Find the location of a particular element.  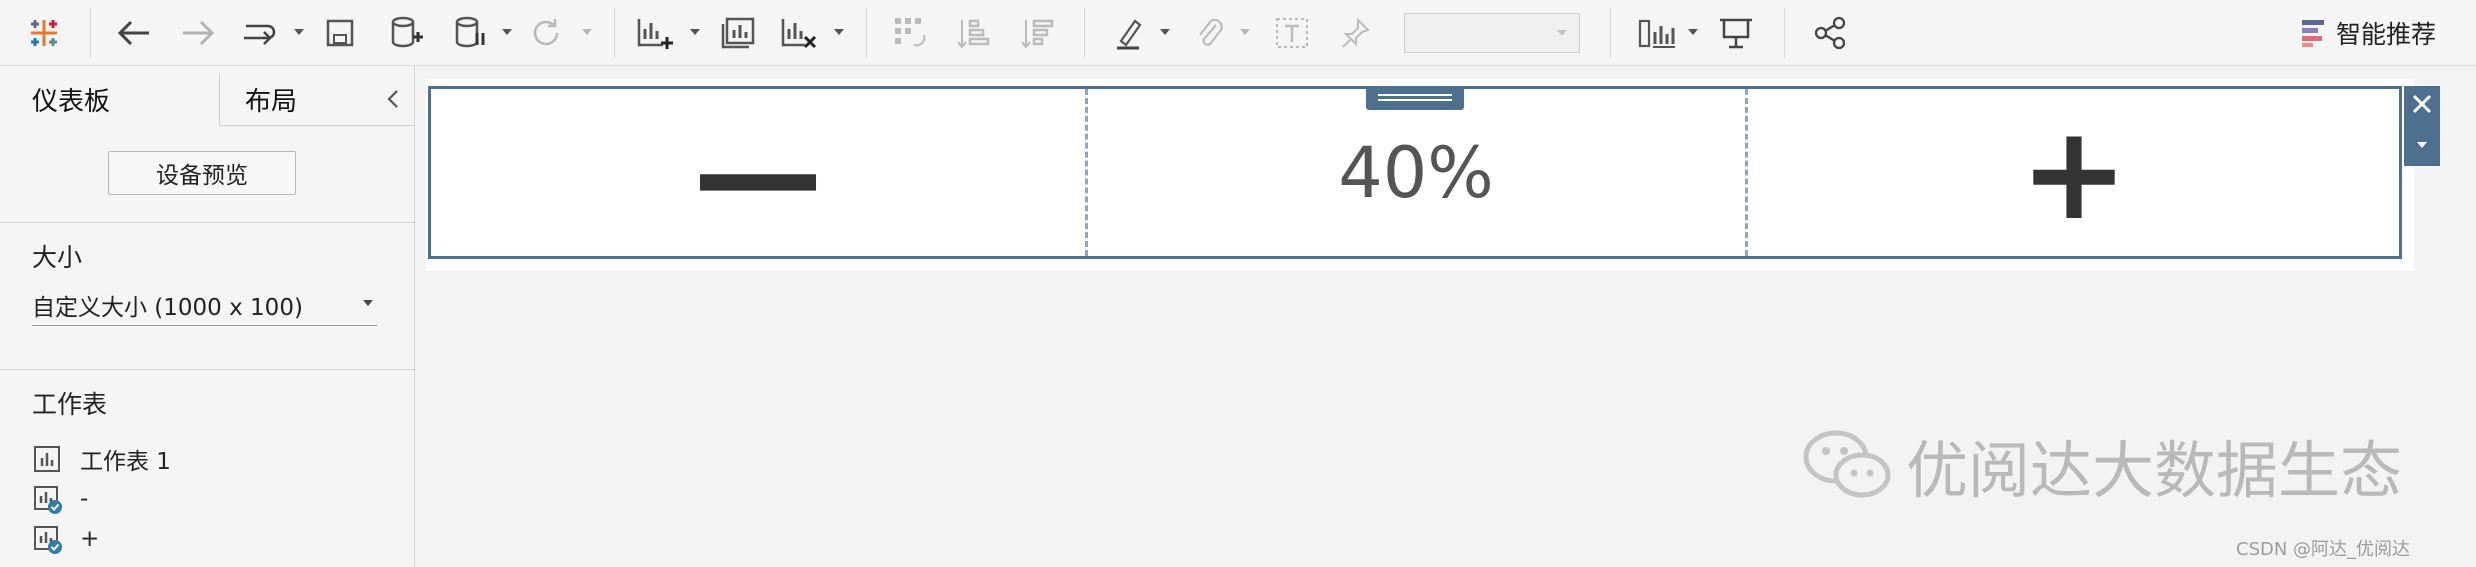

redo-icon is located at coordinates (258, 33).